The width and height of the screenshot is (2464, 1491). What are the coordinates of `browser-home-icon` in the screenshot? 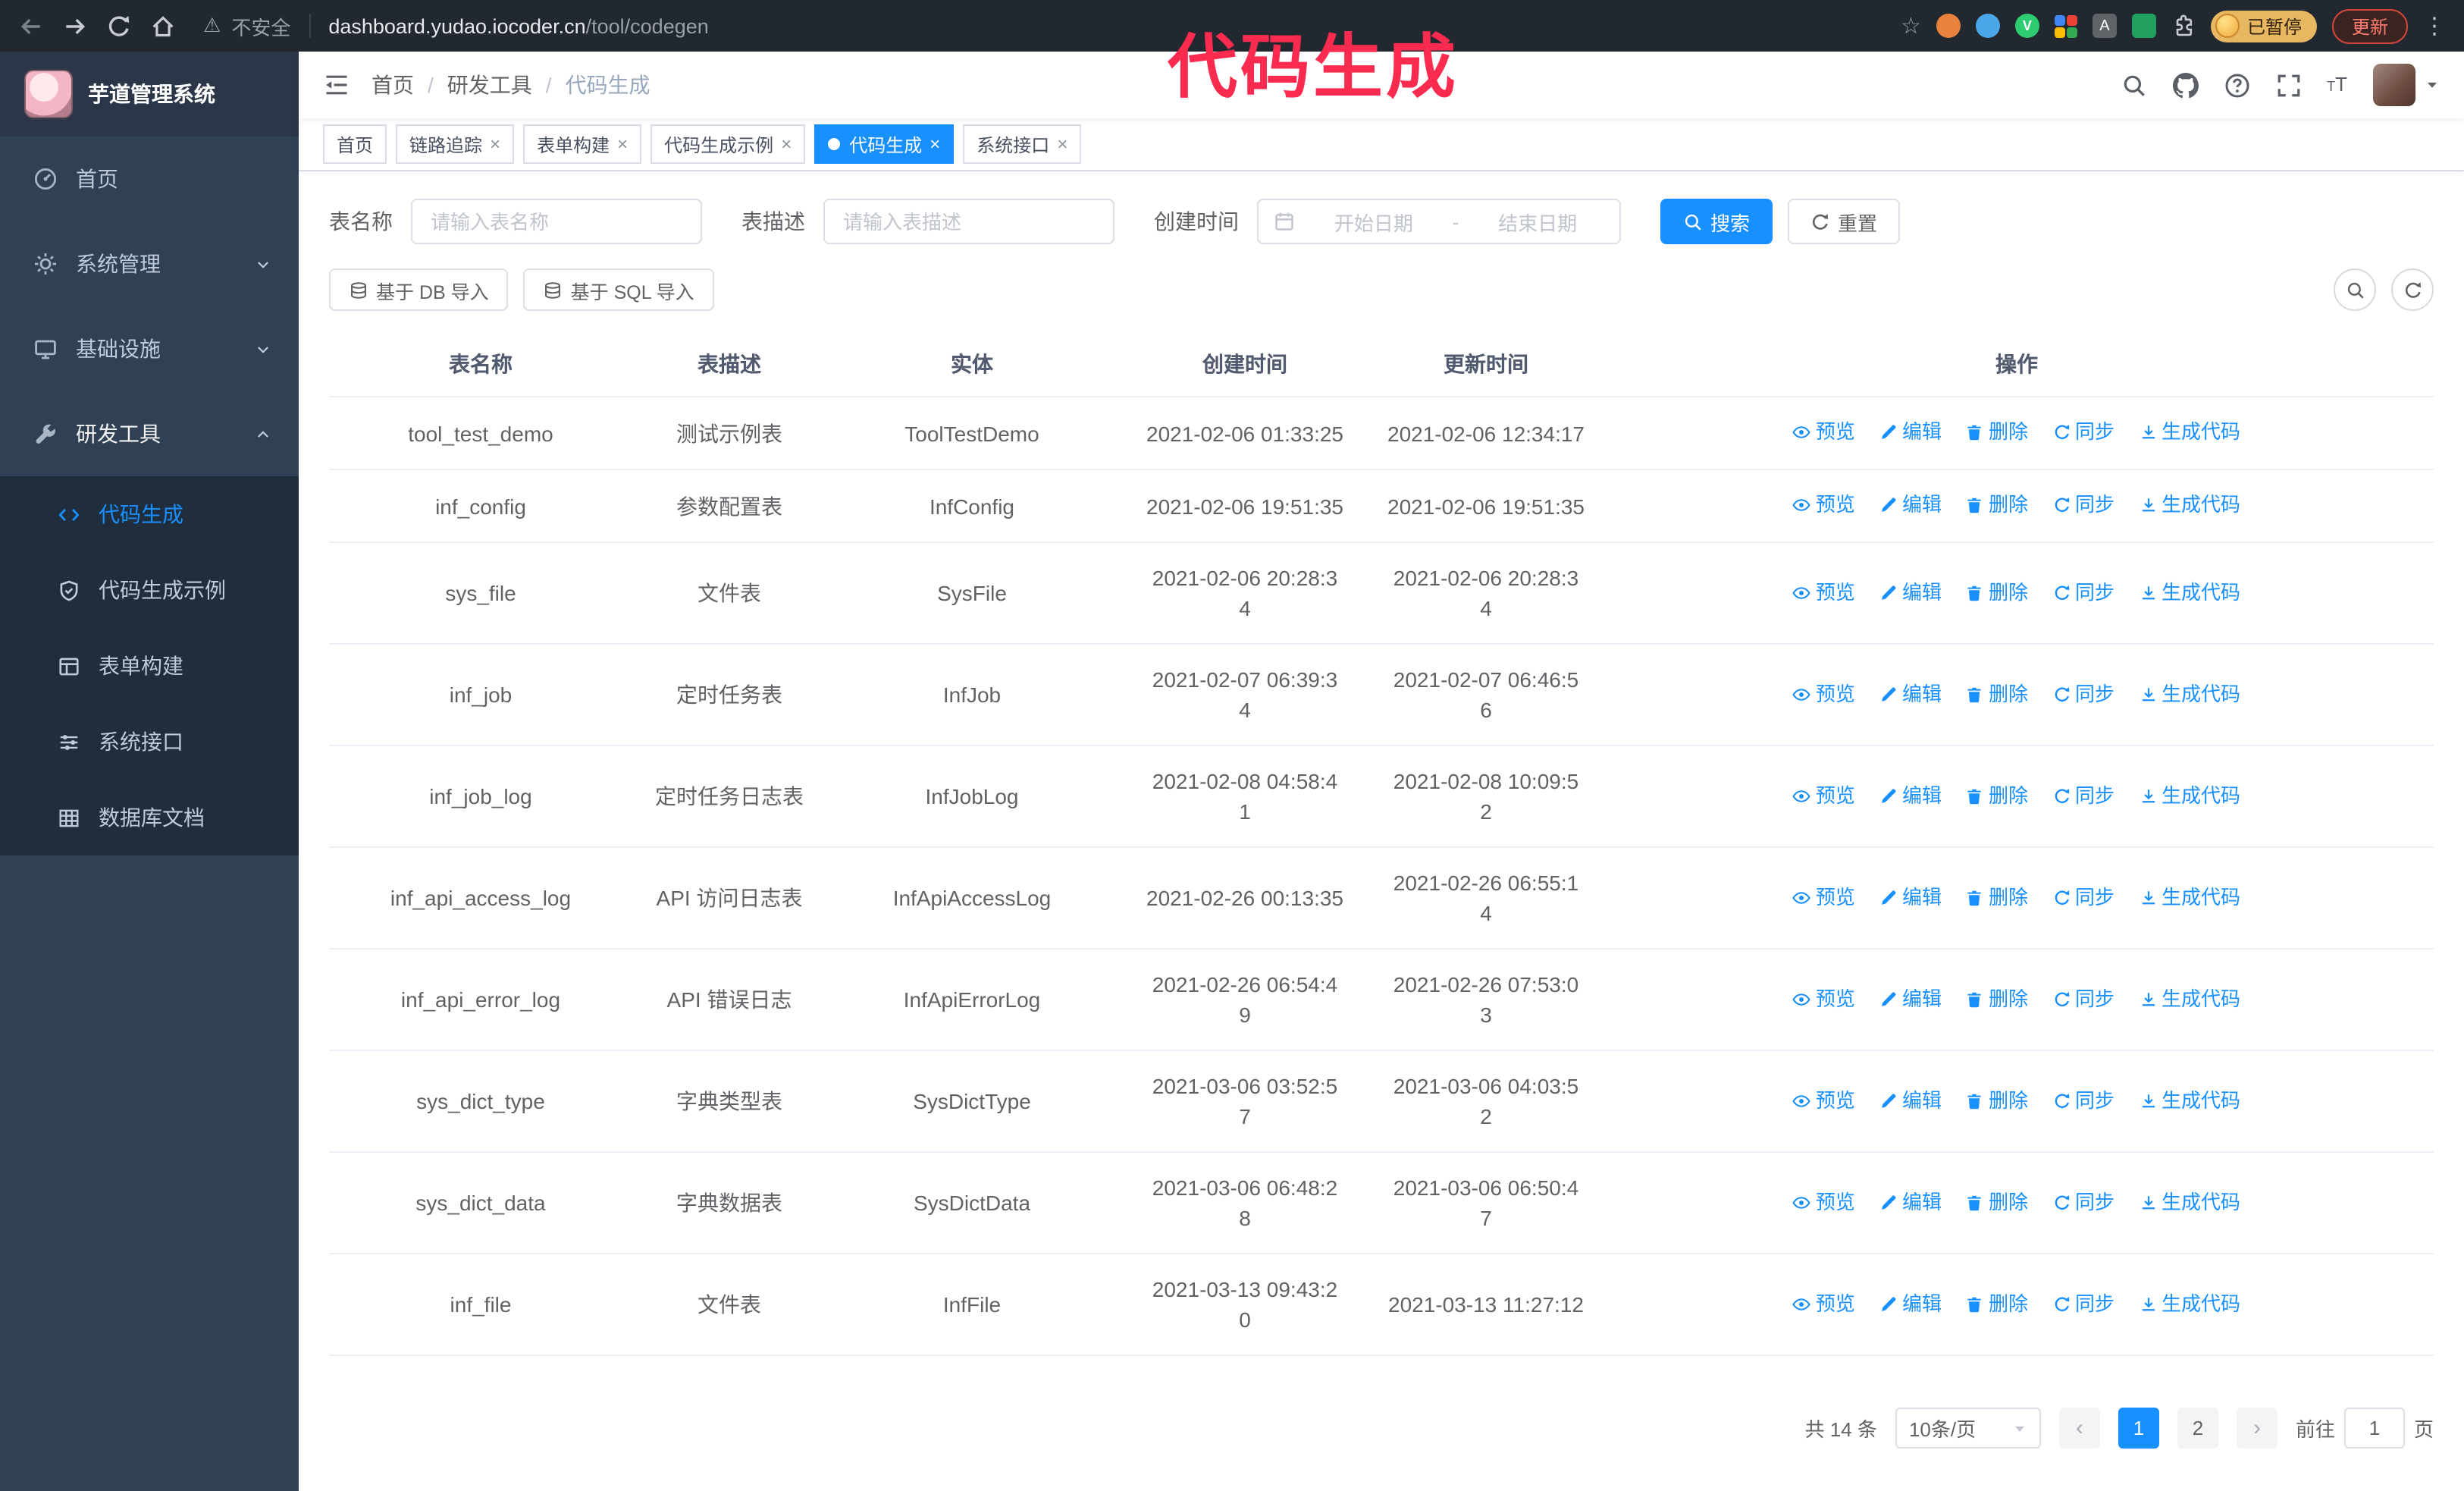 It's located at (163, 26).